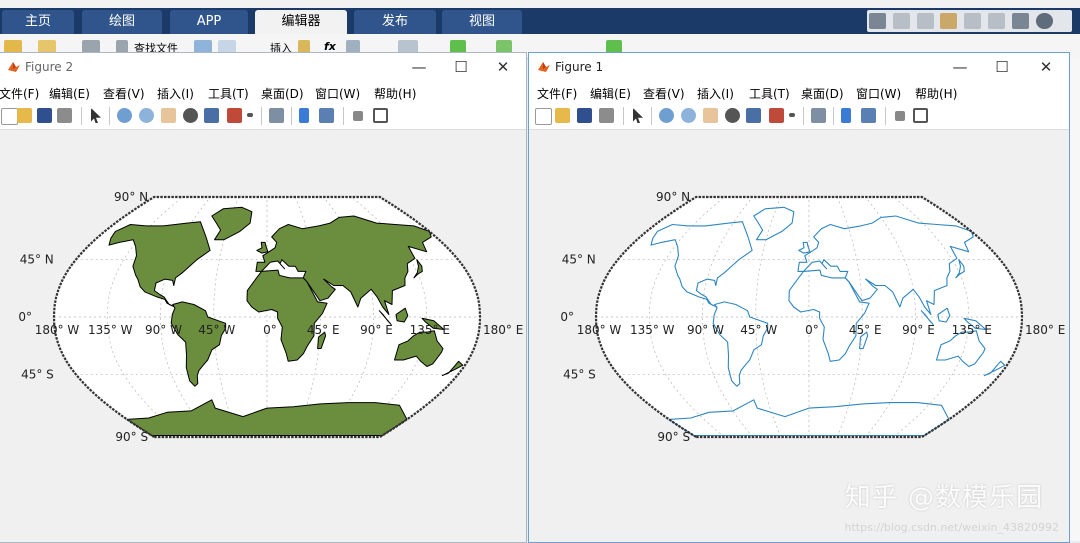 The image size is (1080, 543). What do you see at coordinates (579, 67) in the screenshot?
I see `figure-1-title: Figure 1` at bounding box center [579, 67].